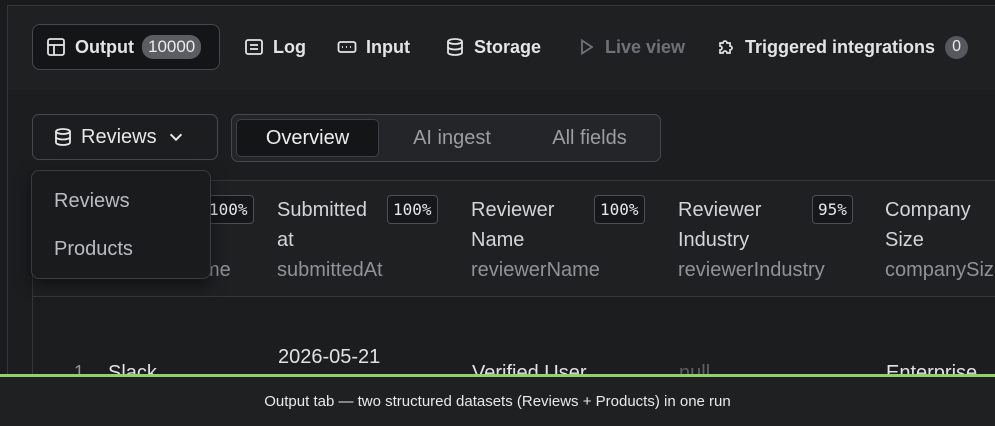 This screenshot has height=426, width=995. What do you see at coordinates (939, 240) in the screenshot?
I see `column-header-company-size: Company Size companySiz` at bounding box center [939, 240].